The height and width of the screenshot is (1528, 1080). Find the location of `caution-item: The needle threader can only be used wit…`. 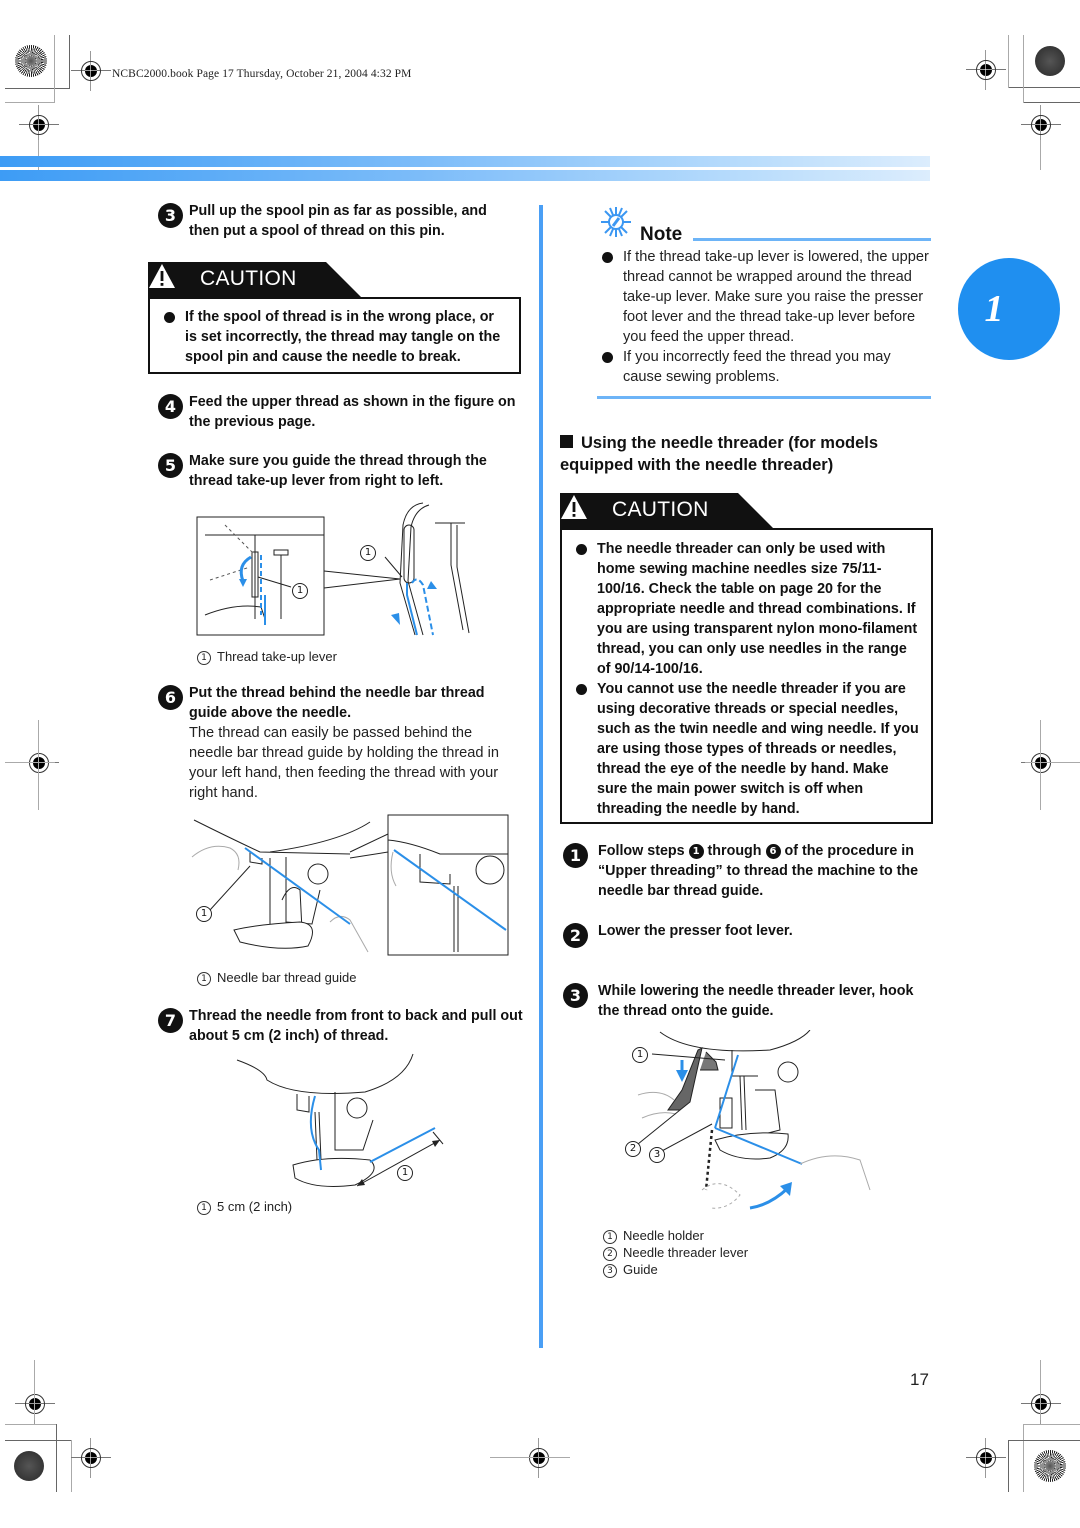

caution-item: The needle threader can only be used wit… is located at coordinates (746, 609).